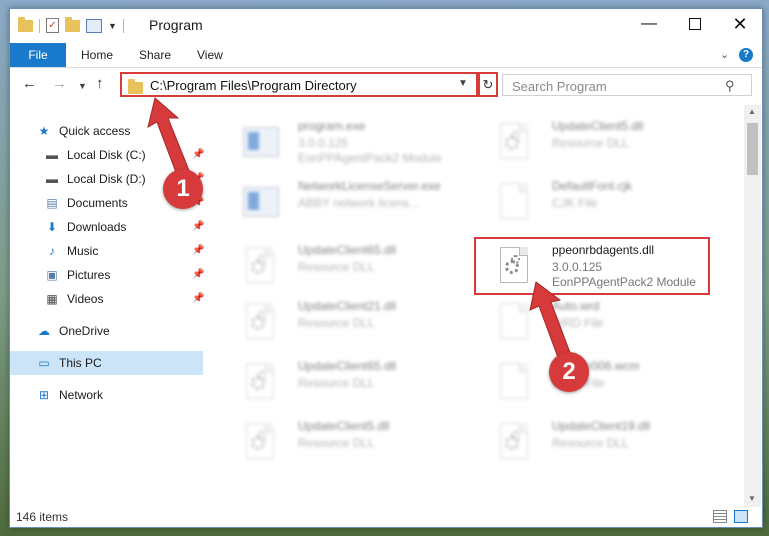 The width and height of the screenshot is (769, 536). I want to click on refresh-button: ↻, so click(488, 84).